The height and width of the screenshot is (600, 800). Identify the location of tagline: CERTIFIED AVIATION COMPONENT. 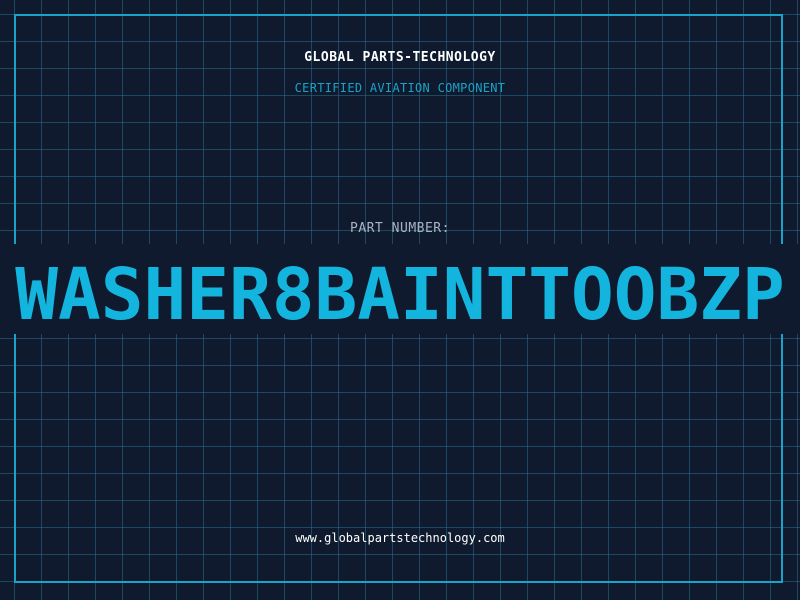
(400, 88).